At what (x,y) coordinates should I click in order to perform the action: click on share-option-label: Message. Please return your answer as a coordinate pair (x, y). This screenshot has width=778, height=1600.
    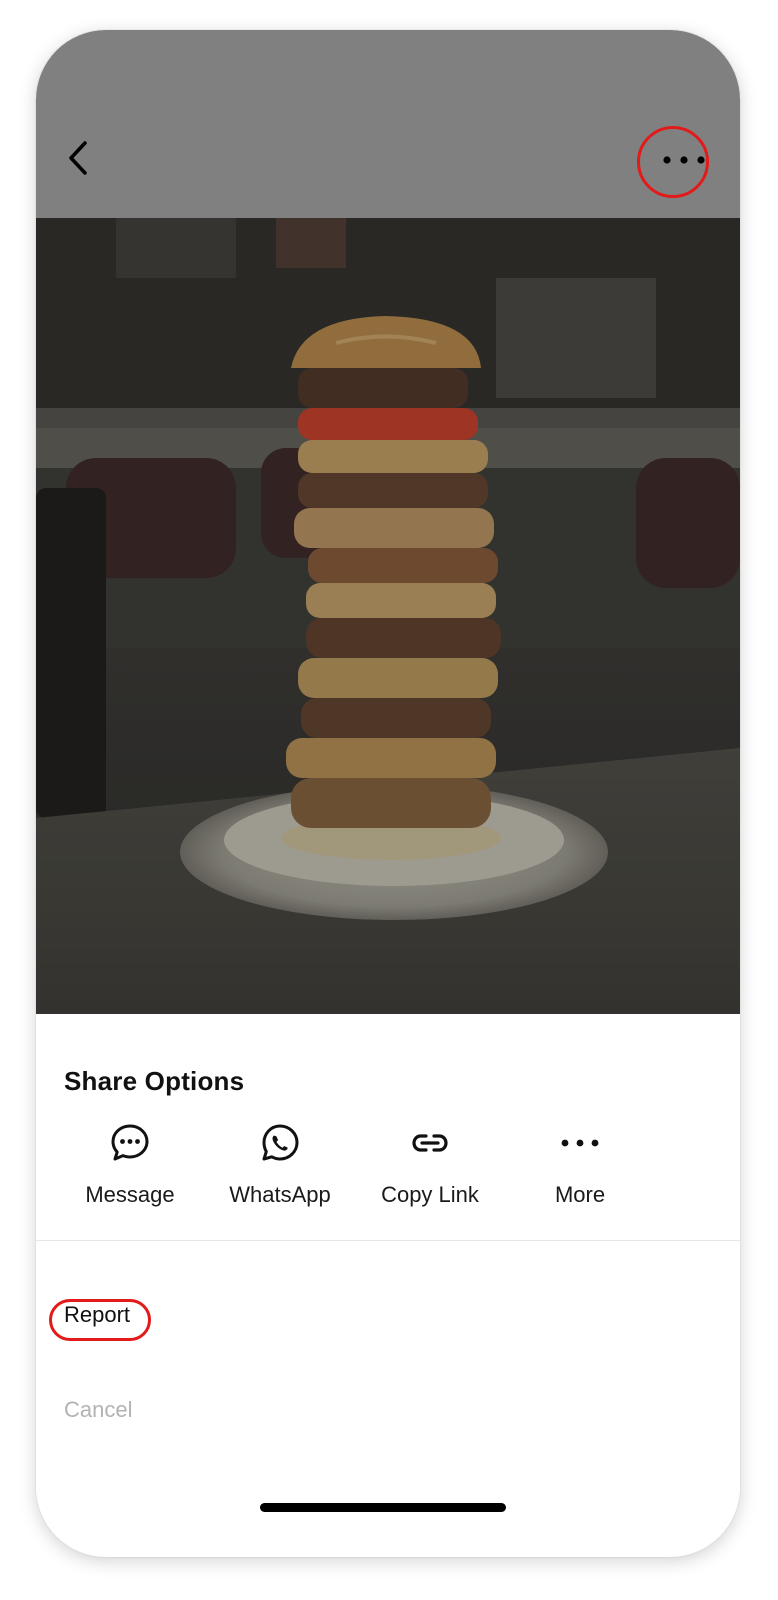
    Looking at the image, I should click on (130, 1194).